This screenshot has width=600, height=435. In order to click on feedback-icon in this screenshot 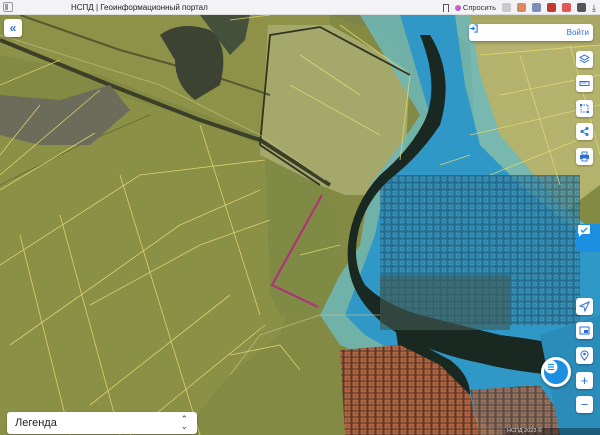, I will do `click(584, 231)`.